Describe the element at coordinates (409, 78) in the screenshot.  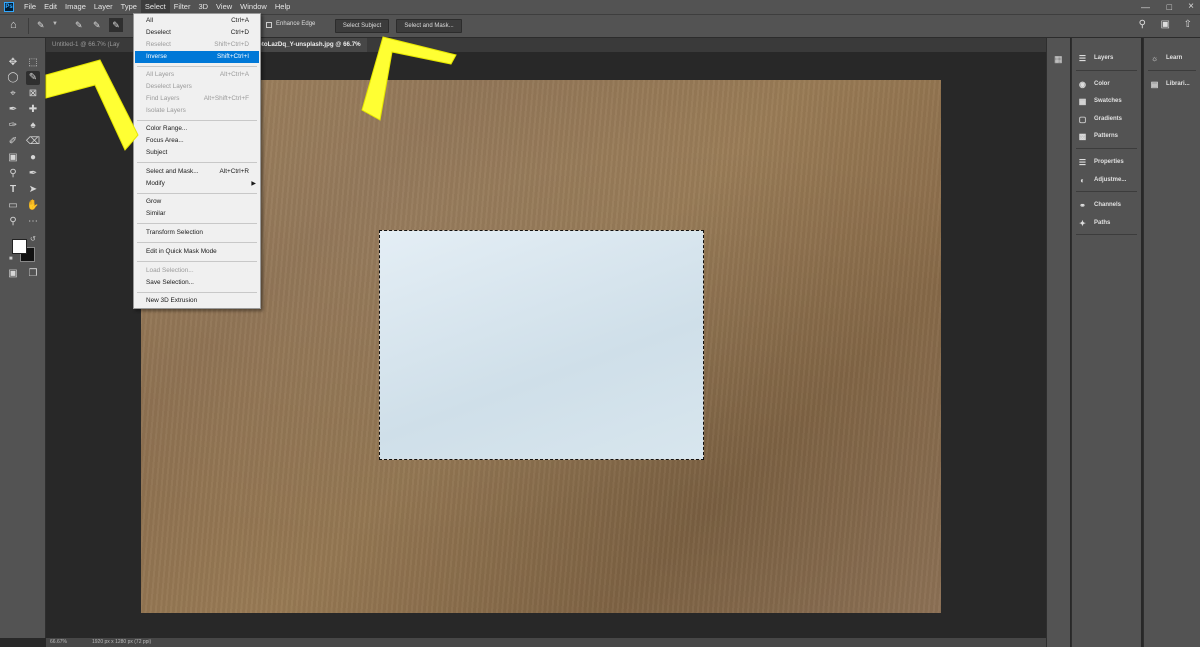
I see `annotation-arrow-right` at that location.